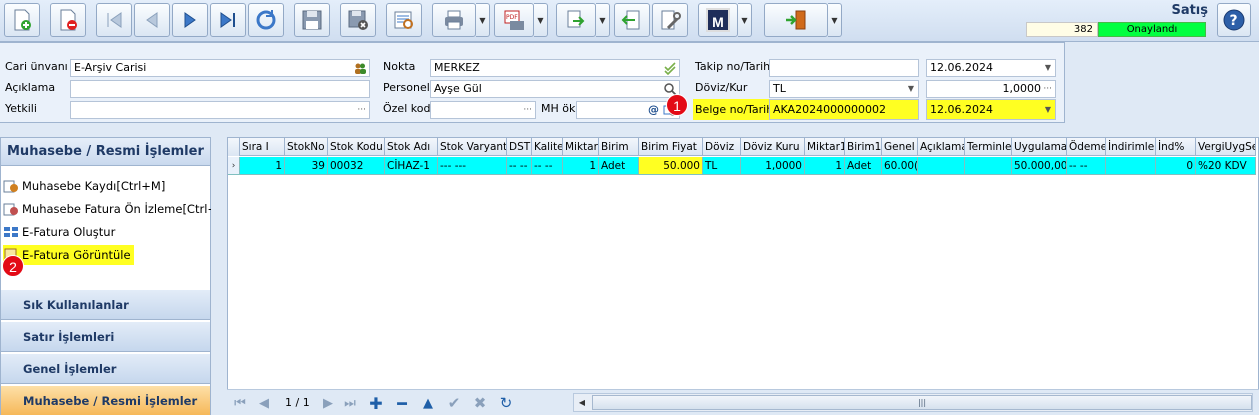 Image resolution: width=1259 pixels, height=415 pixels. What do you see at coordinates (472, 147) in the screenshot?
I see `column-header: Stok Varyantı` at bounding box center [472, 147].